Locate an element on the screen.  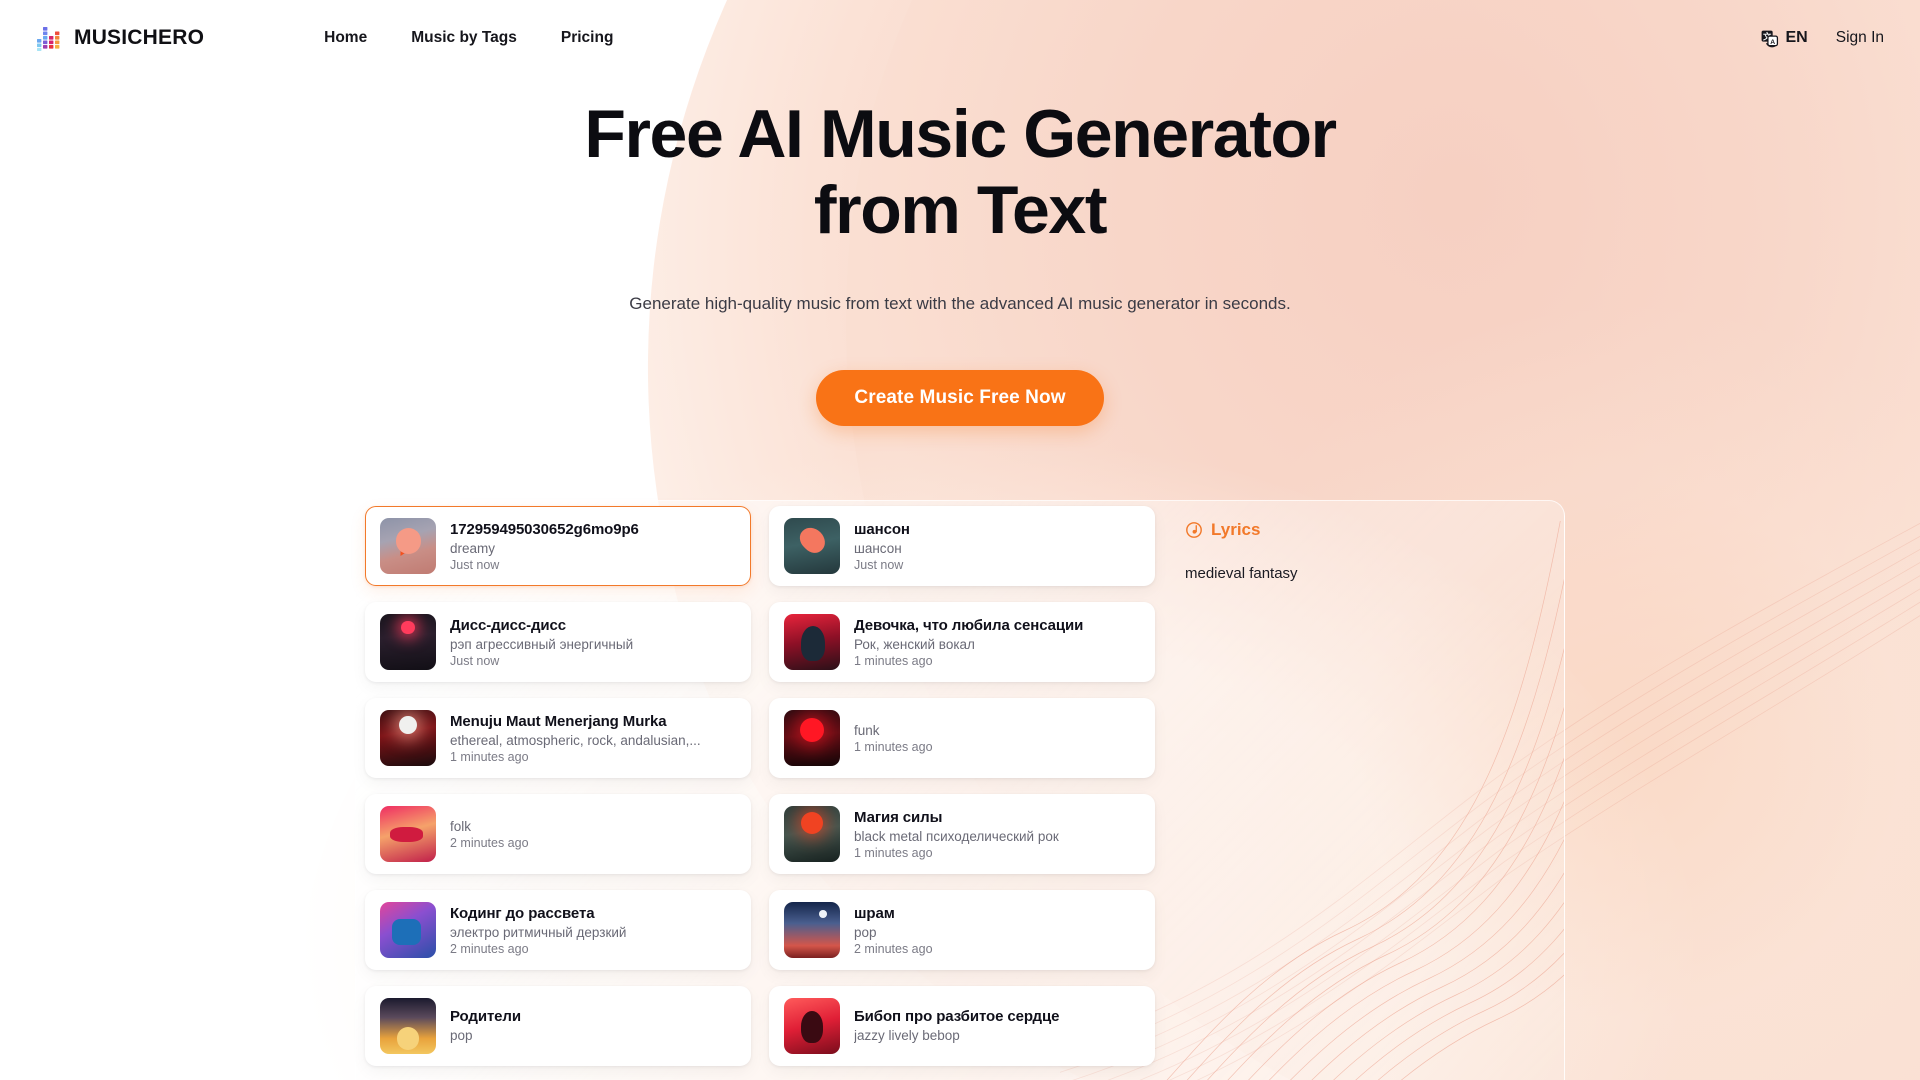
hero-cta-wrap: Create Music Free Now is located at coordinates (960, 398).